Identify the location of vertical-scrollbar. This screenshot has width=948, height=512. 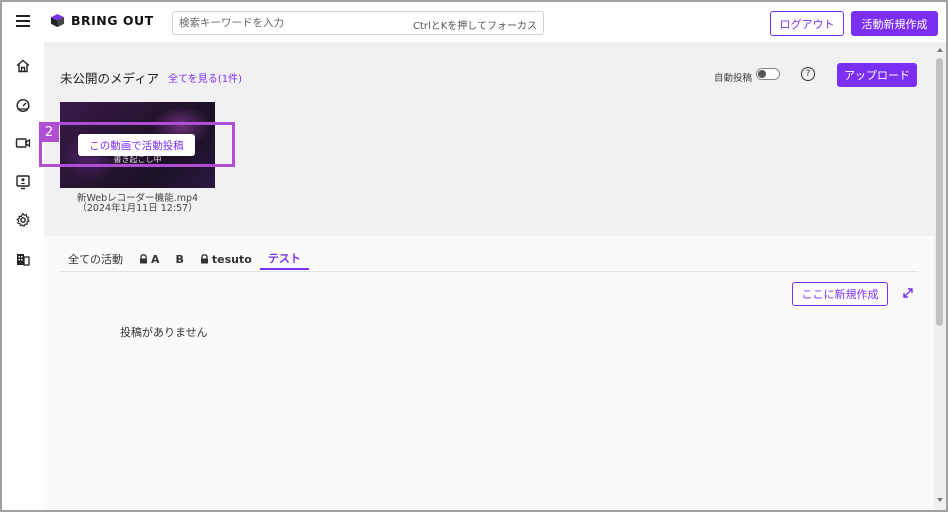
(940, 276).